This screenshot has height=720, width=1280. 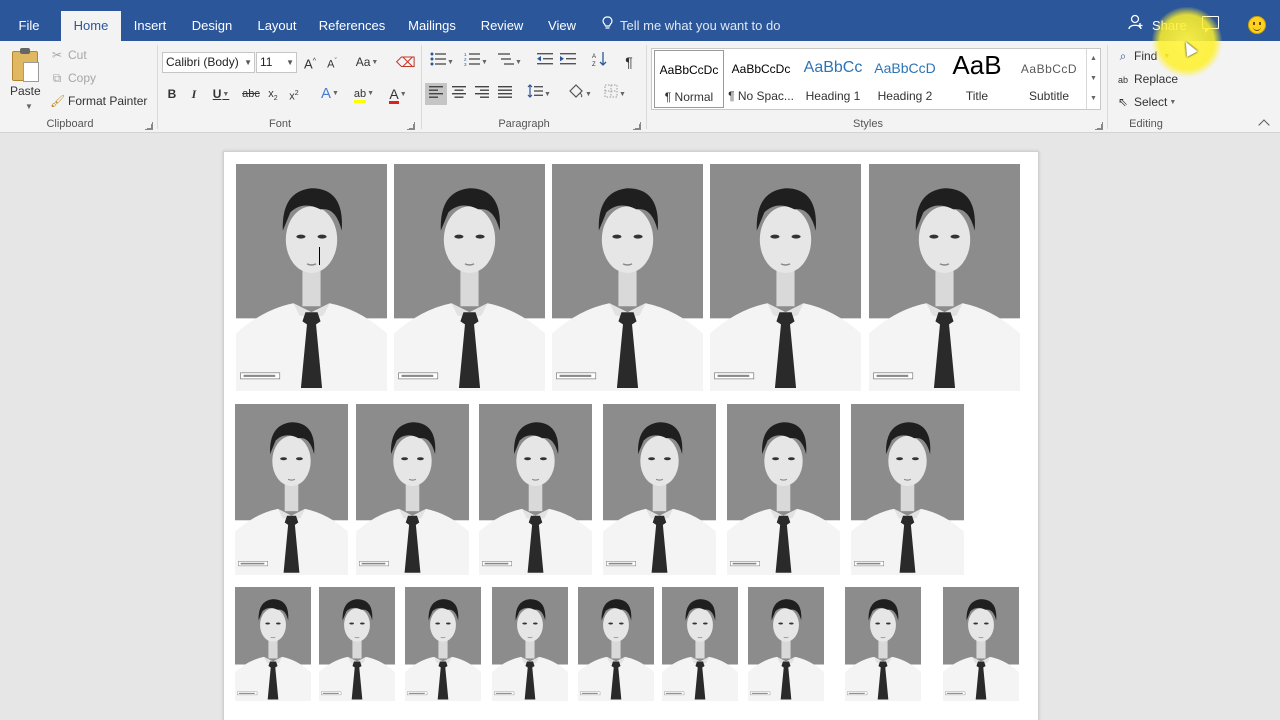 I want to click on style-heading-2: AaBbCcD Heading 2, so click(x=905, y=79).